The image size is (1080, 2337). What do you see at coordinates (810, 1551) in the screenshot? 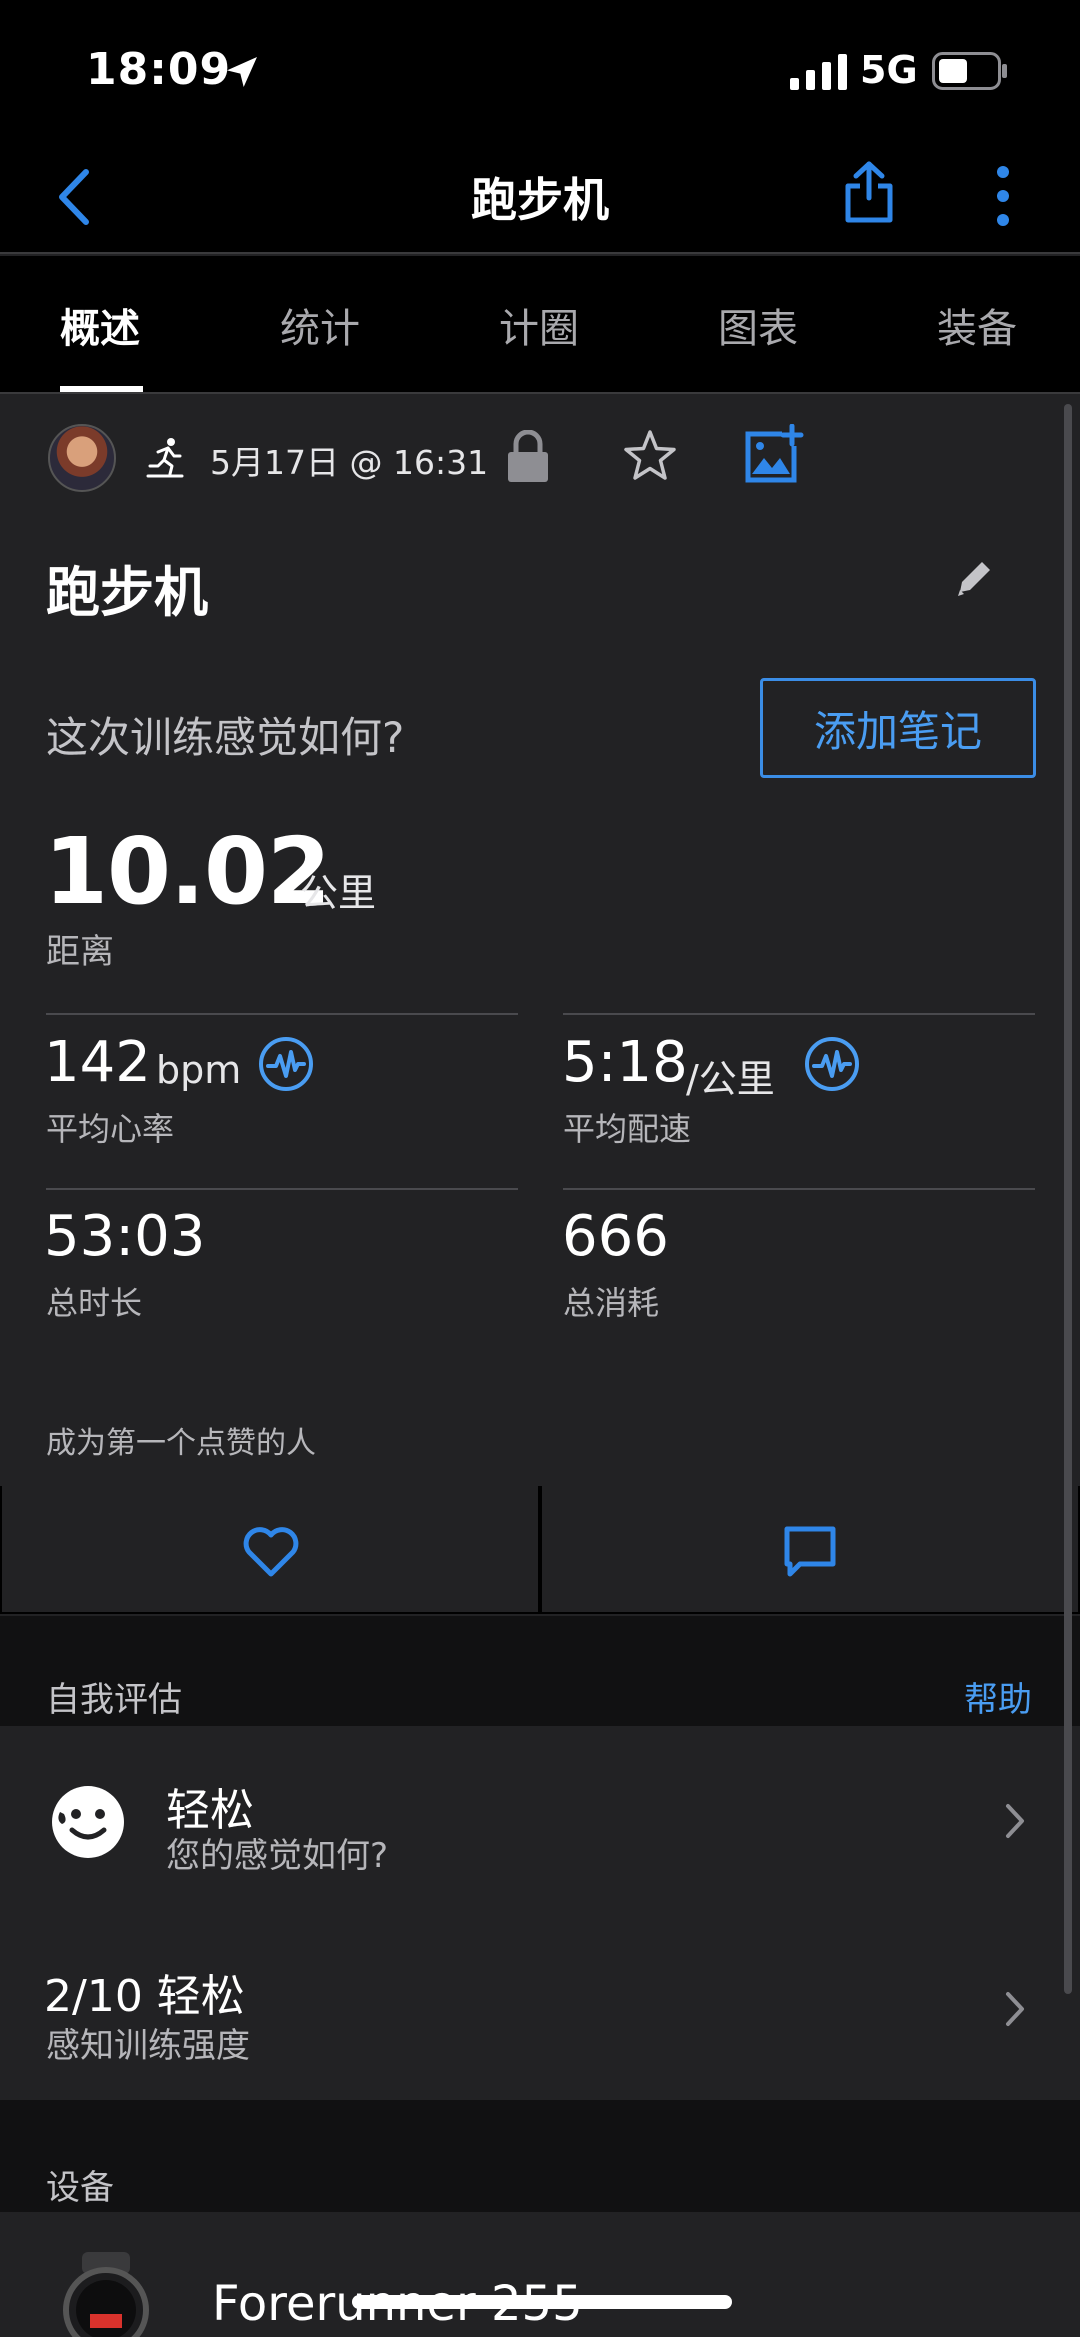
I see `comment-icon` at bounding box center [810, 1551].